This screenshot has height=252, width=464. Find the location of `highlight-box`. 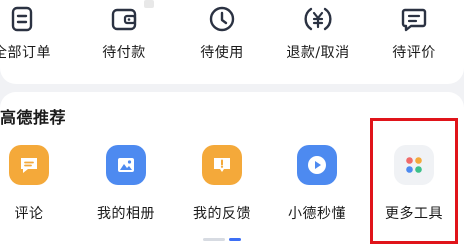

highlight-box is located at coordinates (414, 181).